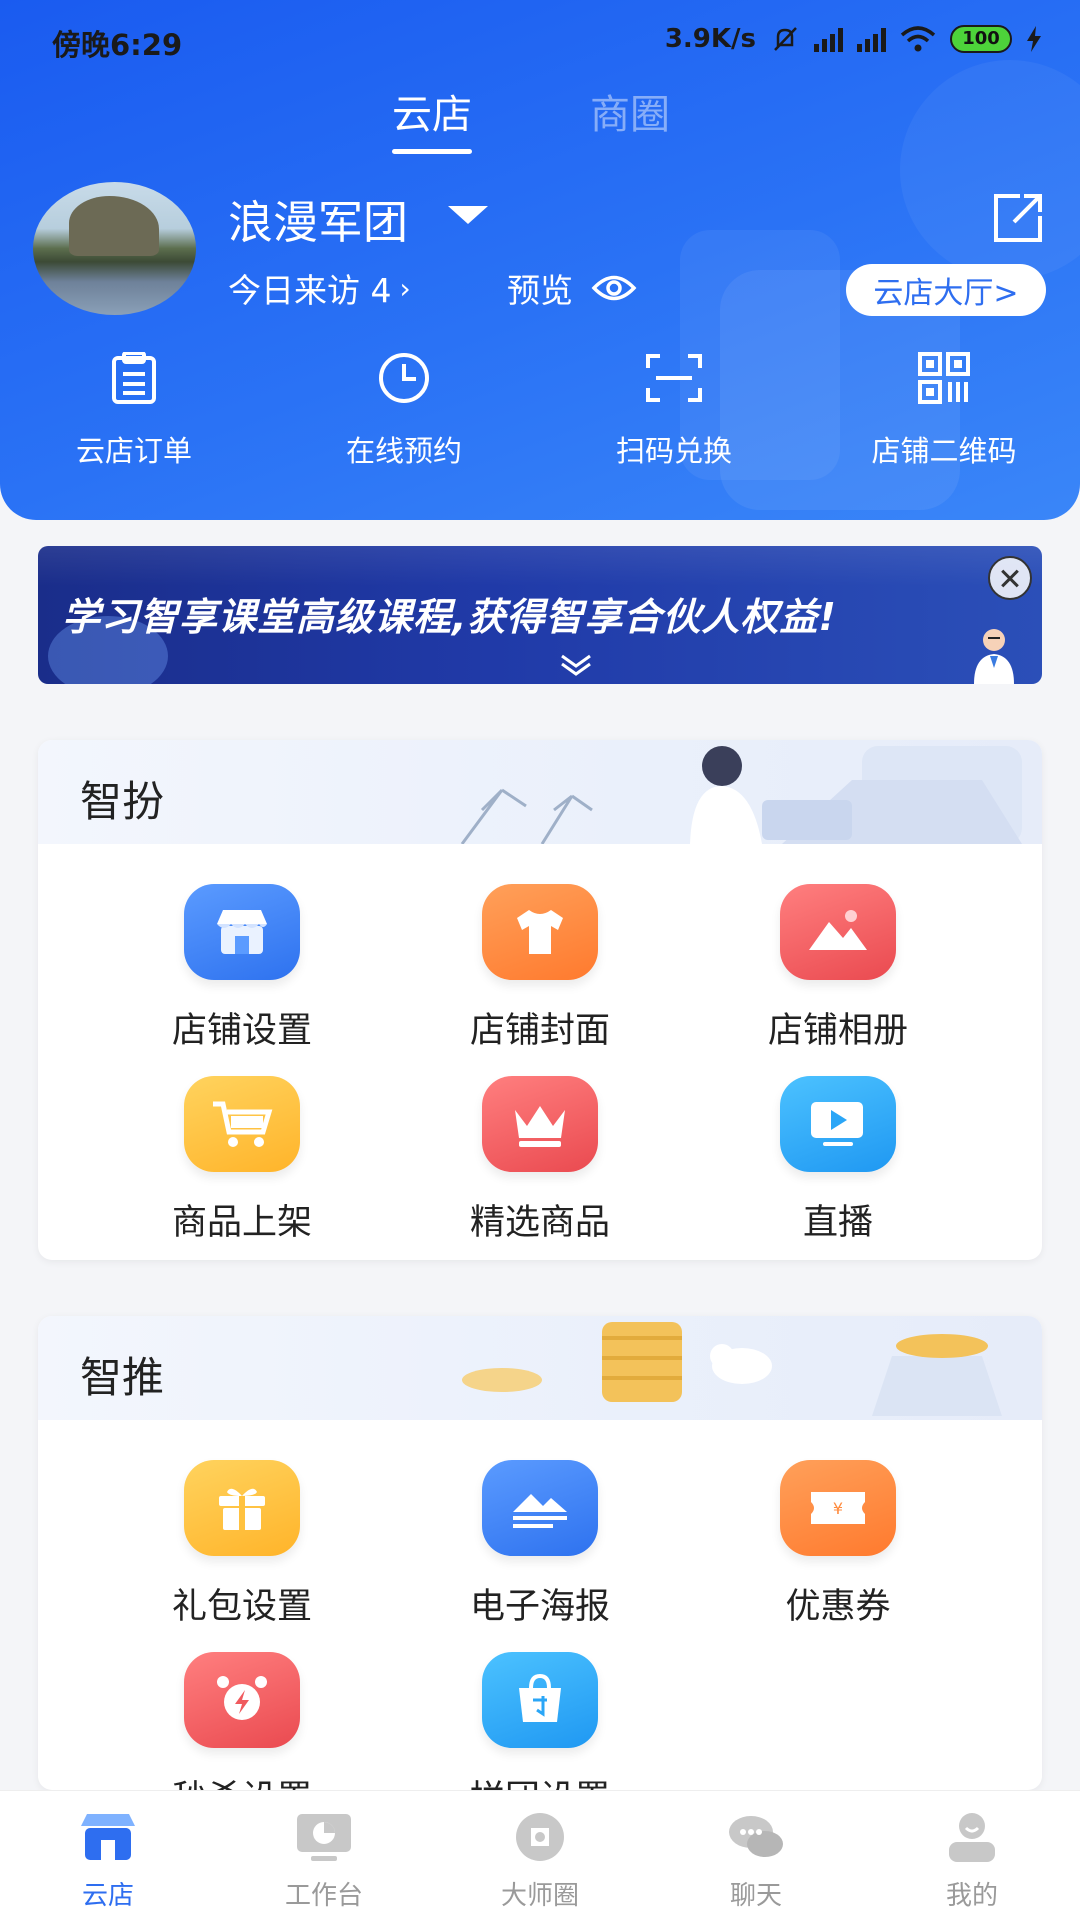  I want to click on nav-label: 云店, so click(107, 1896).